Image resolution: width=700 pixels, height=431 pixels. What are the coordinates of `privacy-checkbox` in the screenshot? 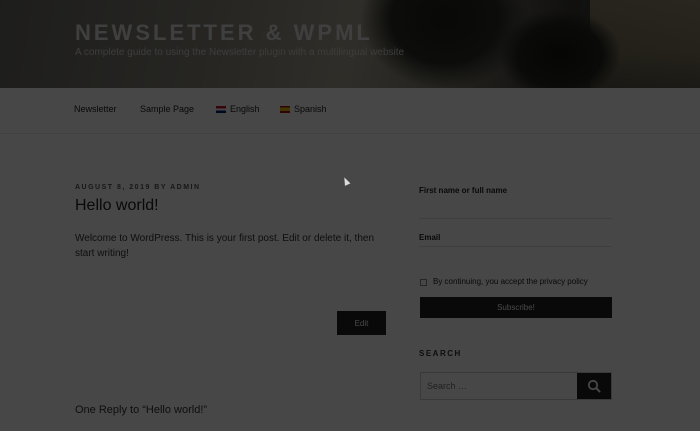 It's located at (423, 282).